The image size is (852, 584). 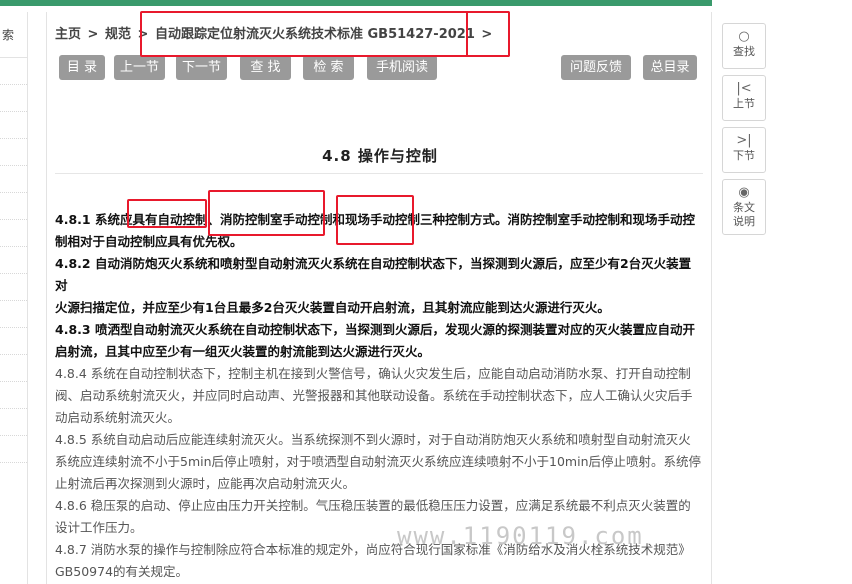 I want to click on auto-control-highlight-box, so click(x=167, y=213).